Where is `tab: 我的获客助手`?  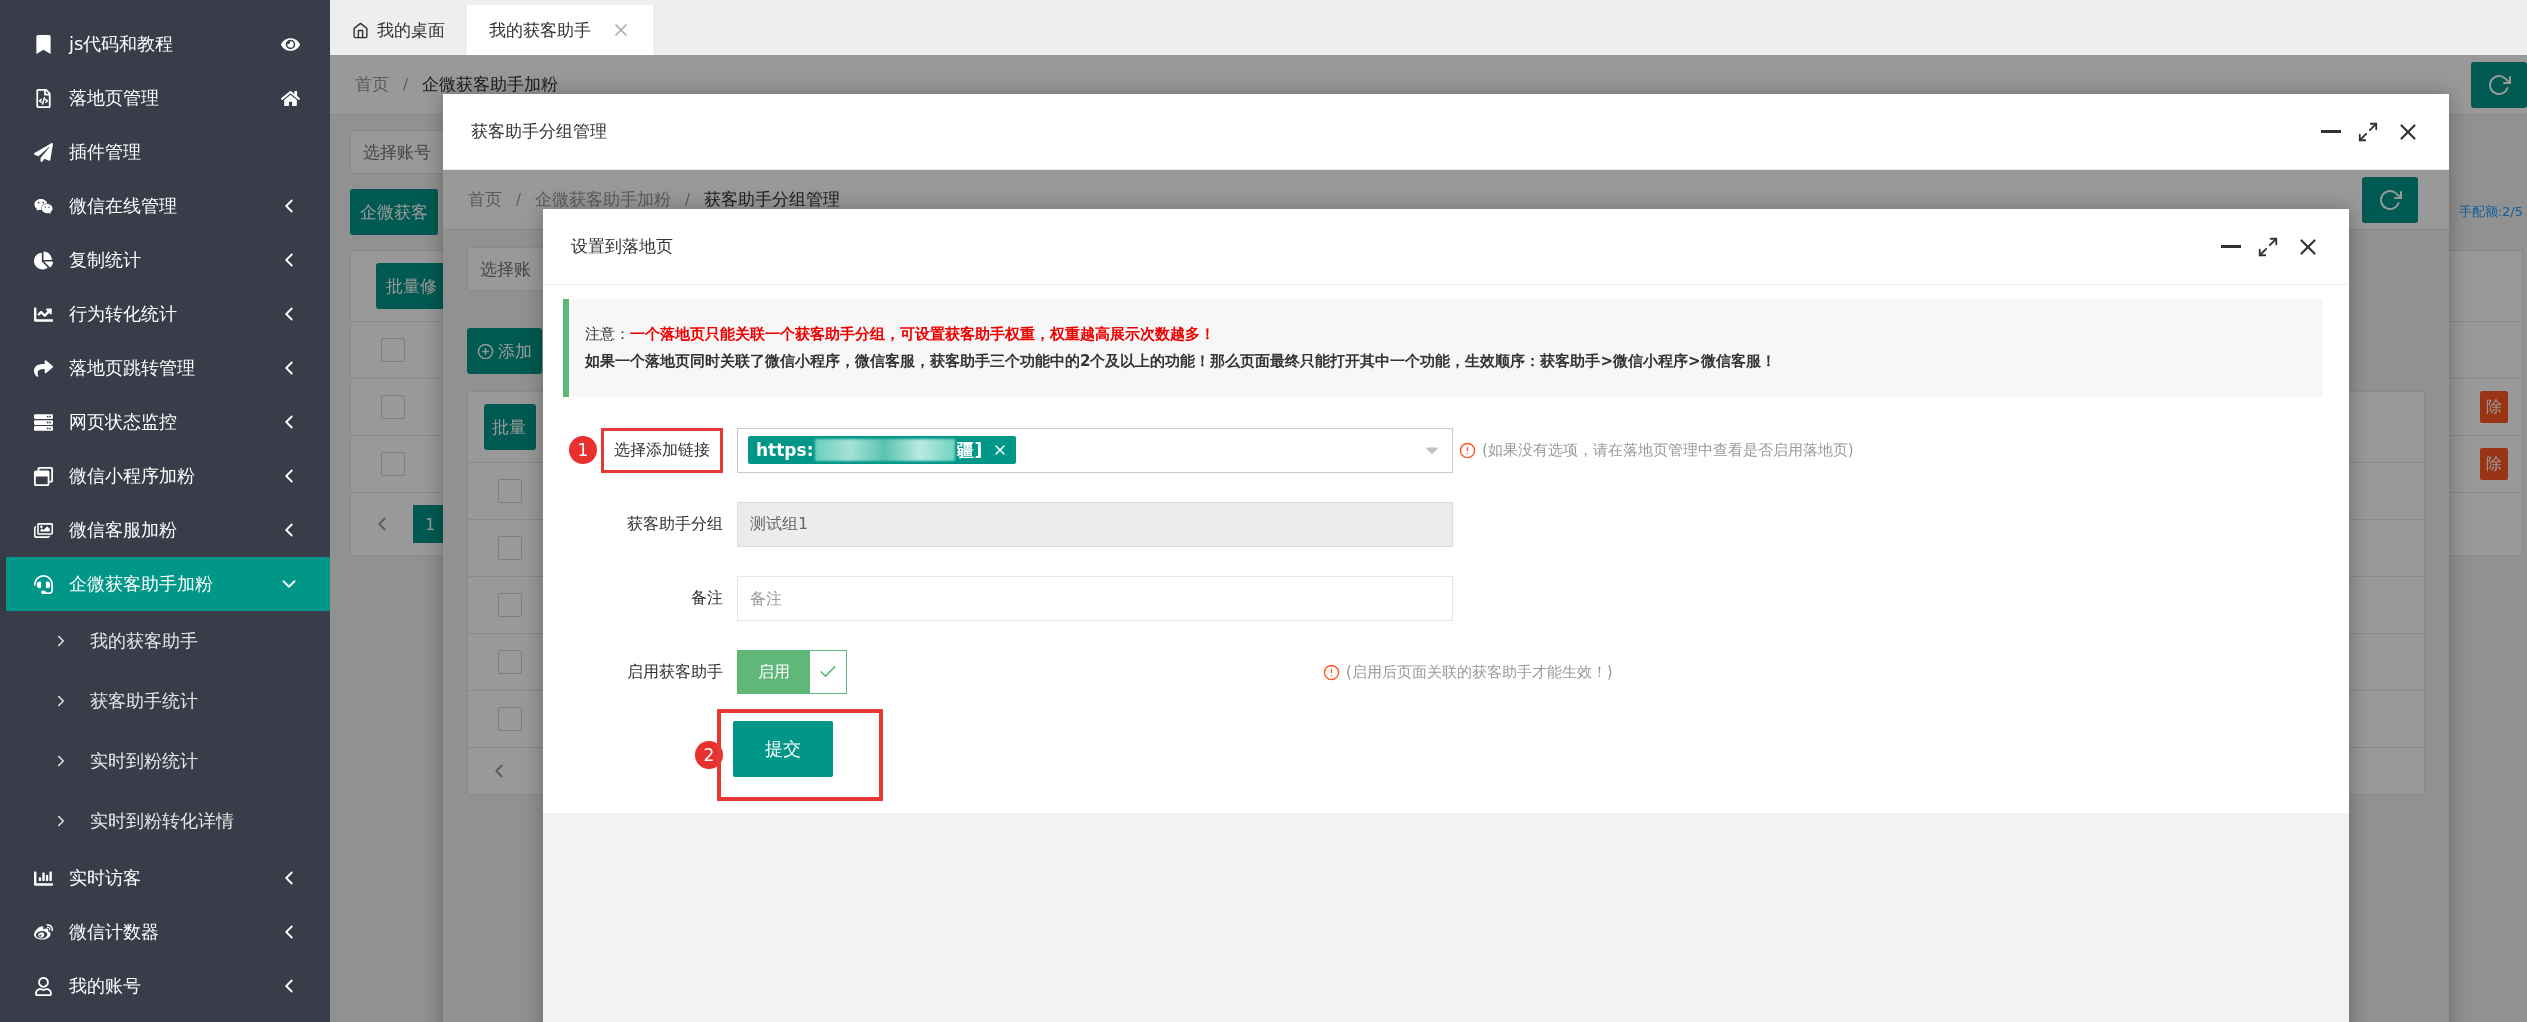
tab: 我的获客助手 is located at coordinates (560, 30).